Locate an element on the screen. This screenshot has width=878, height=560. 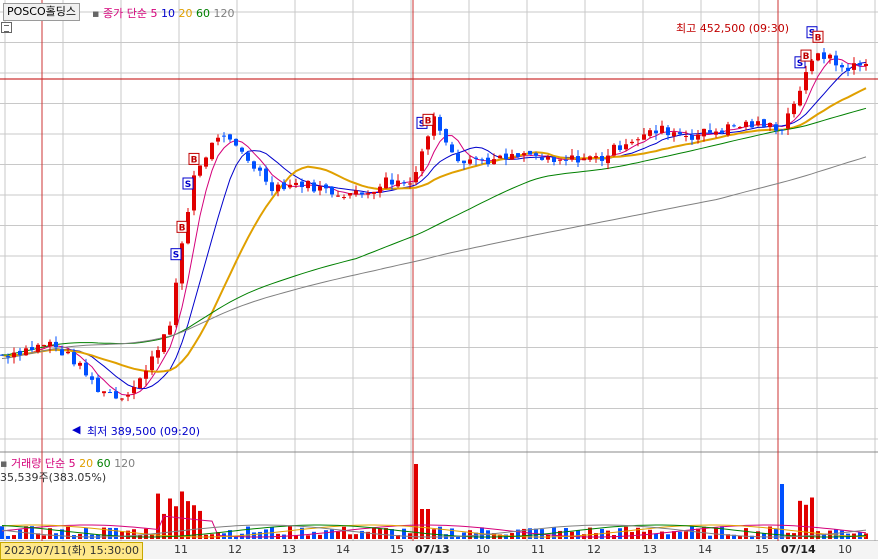
chart-settings-icon is located at coordinates (6, 27).